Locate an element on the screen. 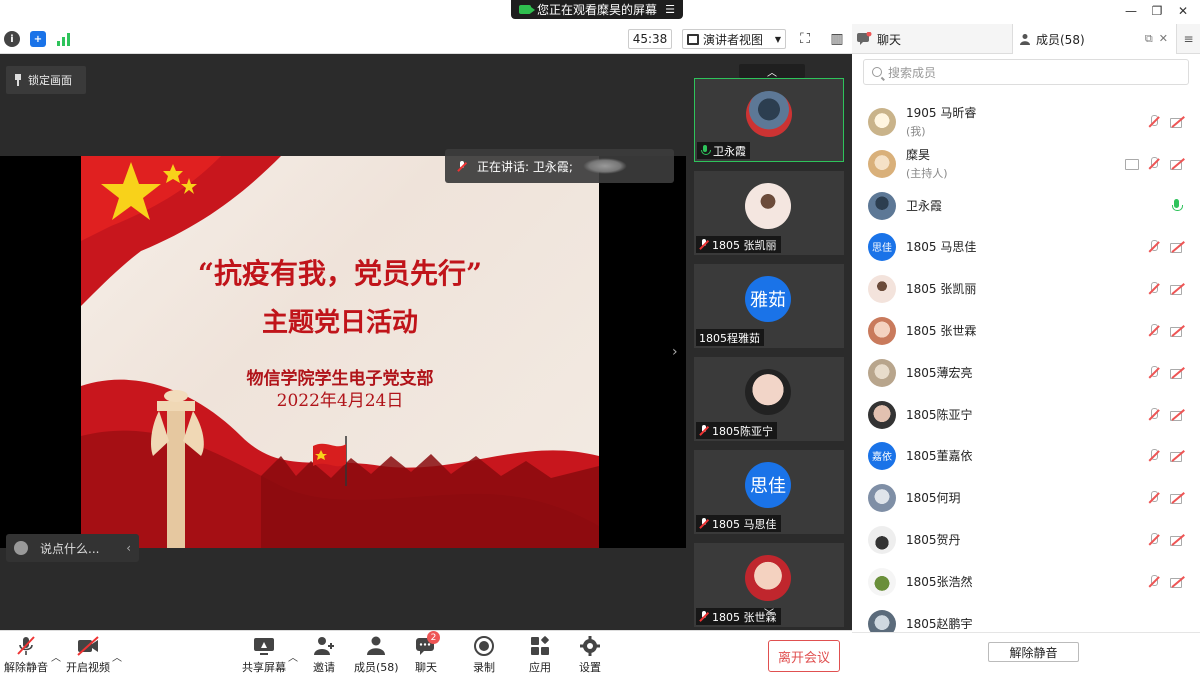 This screenshot has width=1200, height=675. member-row: 1805贺丹 is located at coordinates (1026, 539).